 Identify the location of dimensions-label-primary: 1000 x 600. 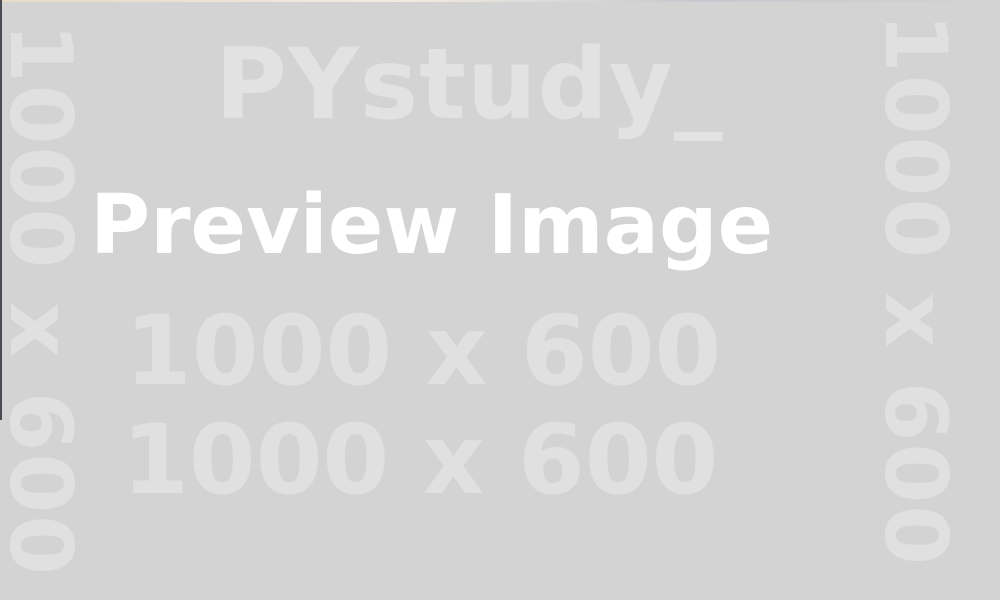
(423, 351).